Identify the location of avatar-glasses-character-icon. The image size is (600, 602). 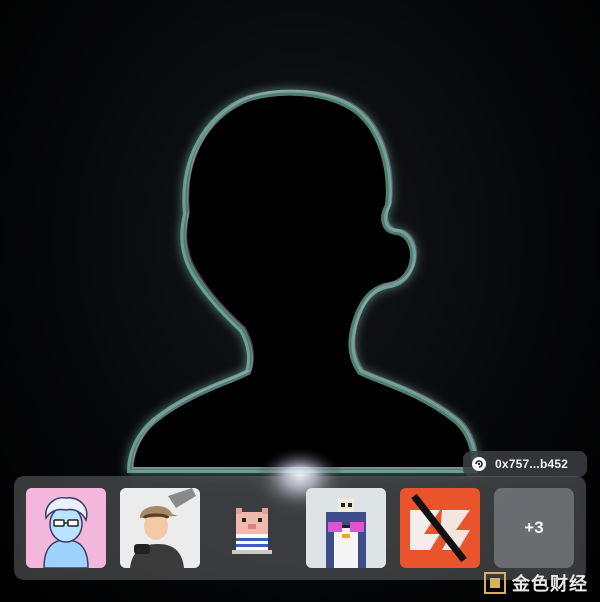
(66, 528).